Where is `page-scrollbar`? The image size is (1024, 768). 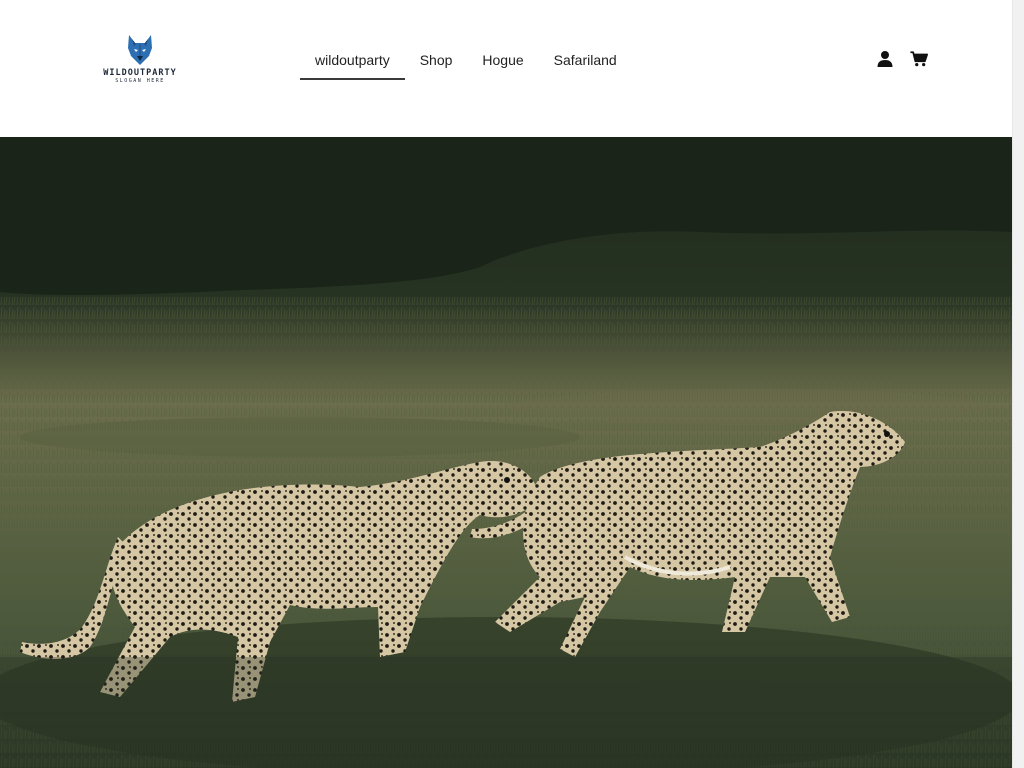 page-scrollbar is located at coordinates (1018, 384).